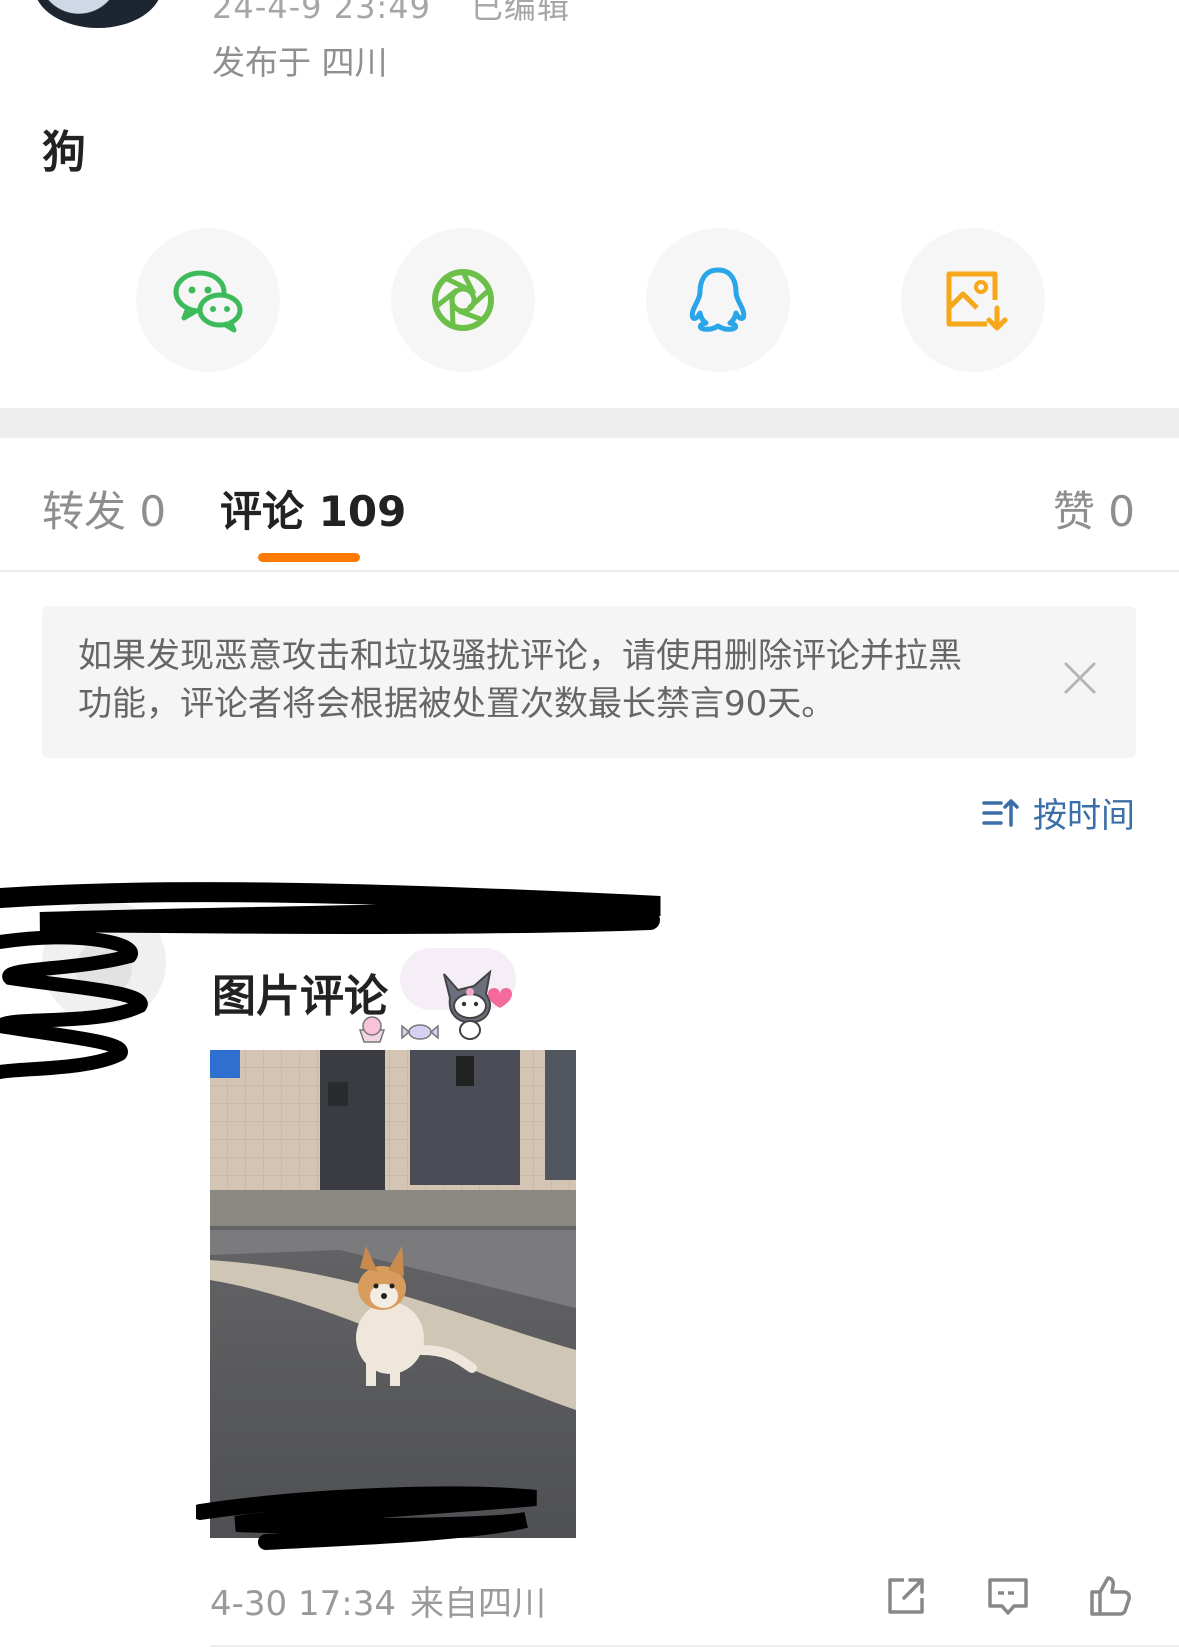 This screenshot has height=1651, width=1179. Describe the element at coordinates (435, 1006) in the screenshot. I see `kuromi-sticker` at that location.